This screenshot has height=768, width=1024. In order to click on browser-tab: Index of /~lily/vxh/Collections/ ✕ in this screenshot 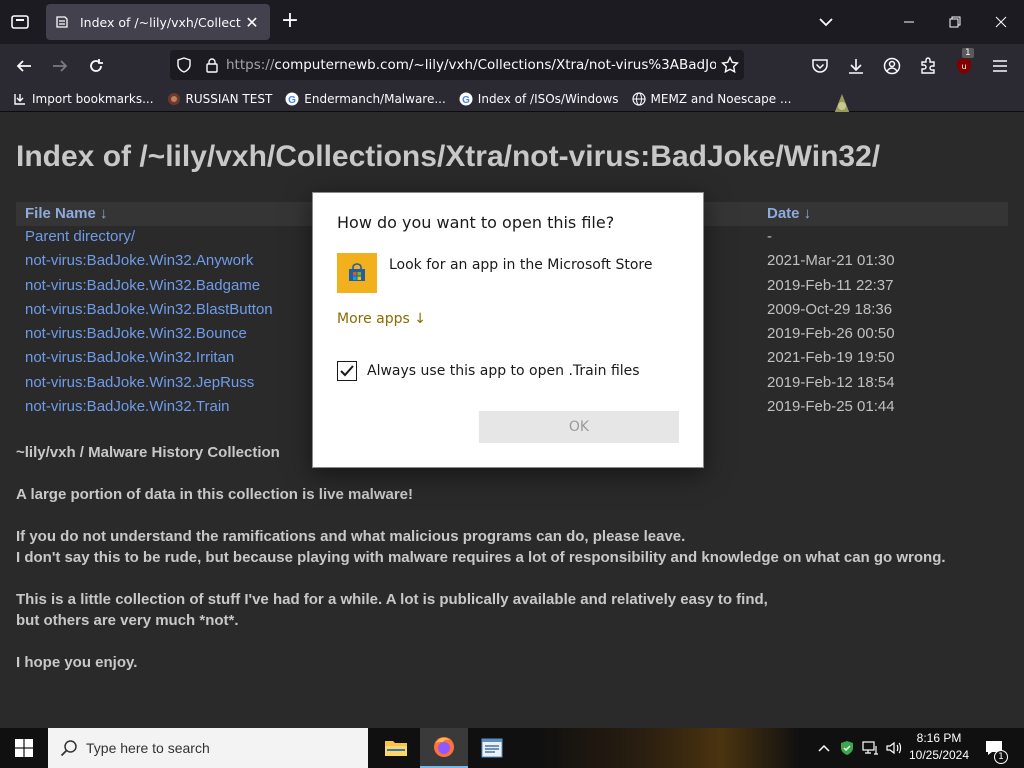, I will do `click(158, 22)`.